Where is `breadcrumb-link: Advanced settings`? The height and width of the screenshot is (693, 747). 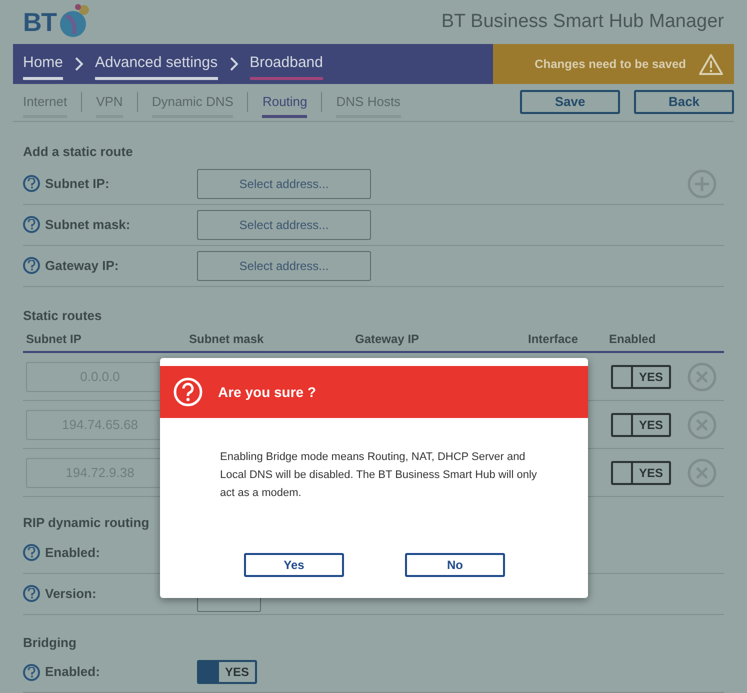 breadcrumb-link: Advanced settings is located at coordinates (156, 64).